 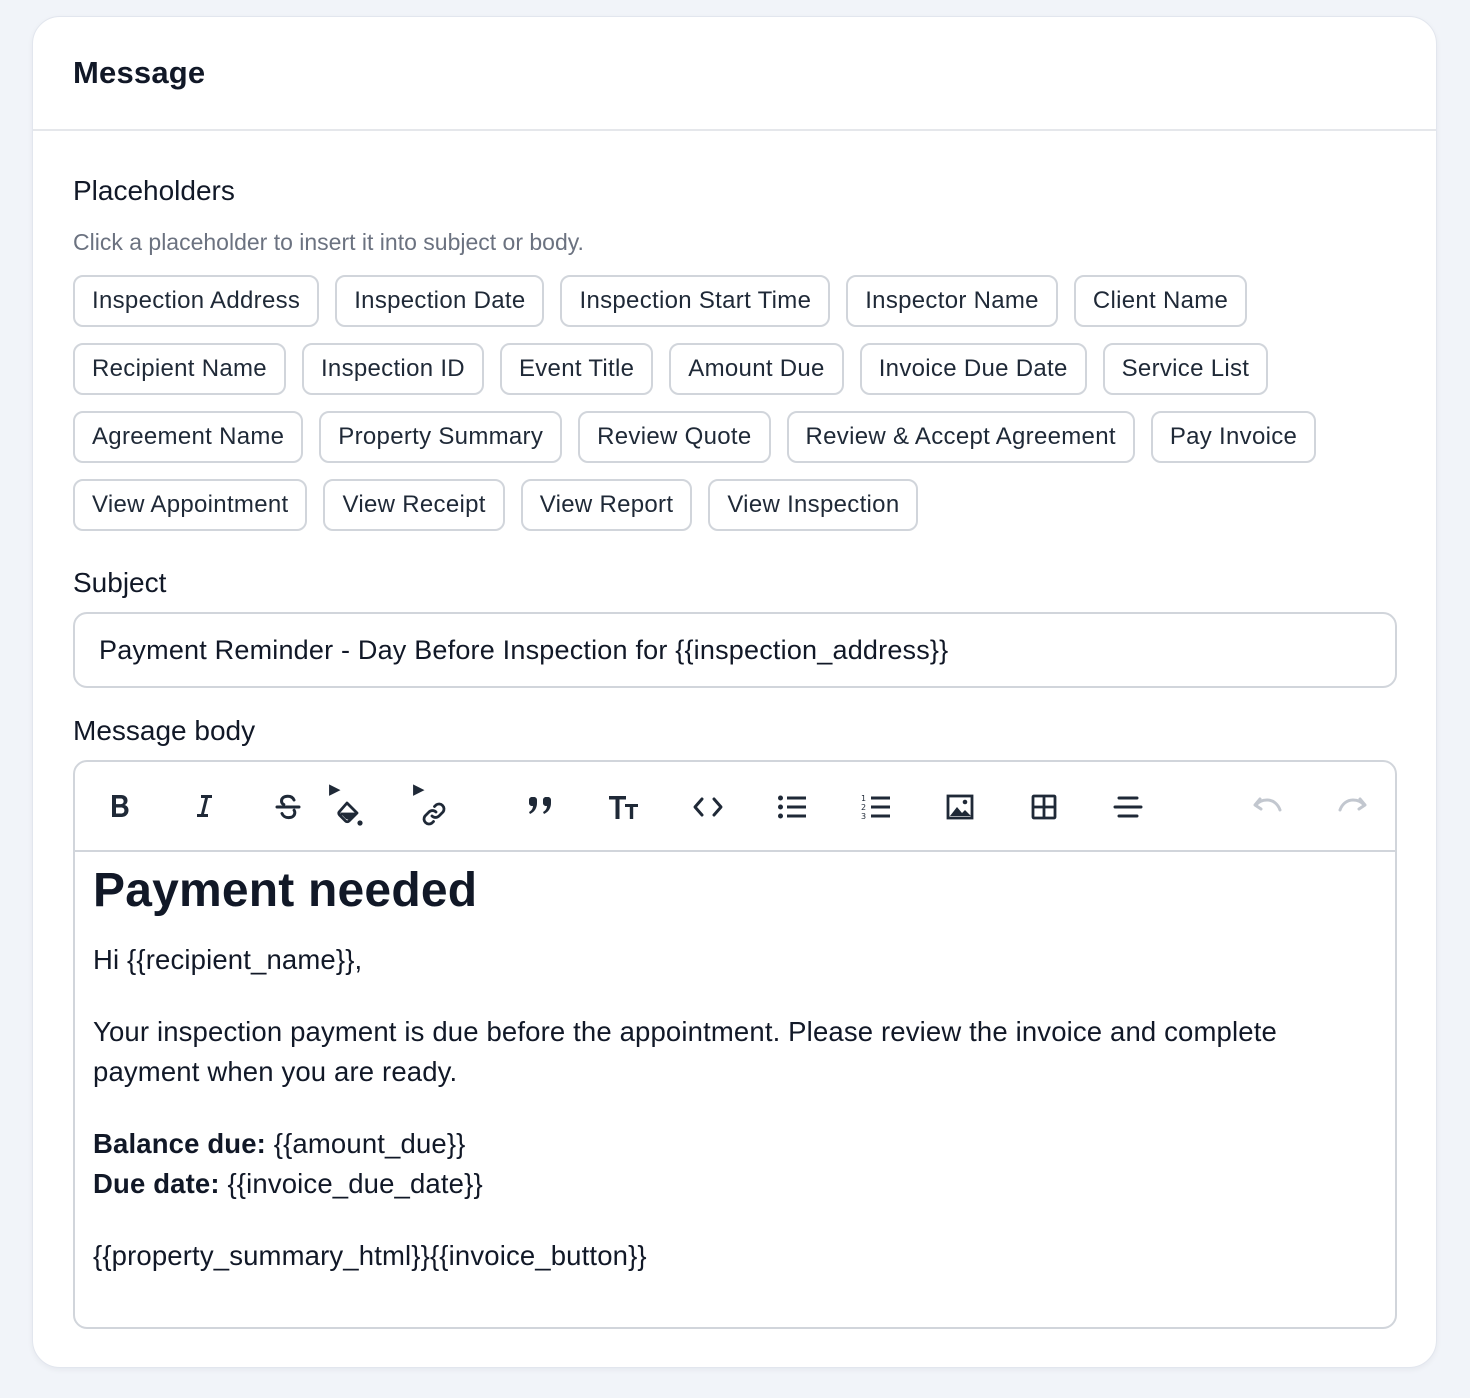 What do you see at coordinates (350, 805) in the screenshot?
I see `highlight-color-icon: ▶` at bounding box center [350, 805].